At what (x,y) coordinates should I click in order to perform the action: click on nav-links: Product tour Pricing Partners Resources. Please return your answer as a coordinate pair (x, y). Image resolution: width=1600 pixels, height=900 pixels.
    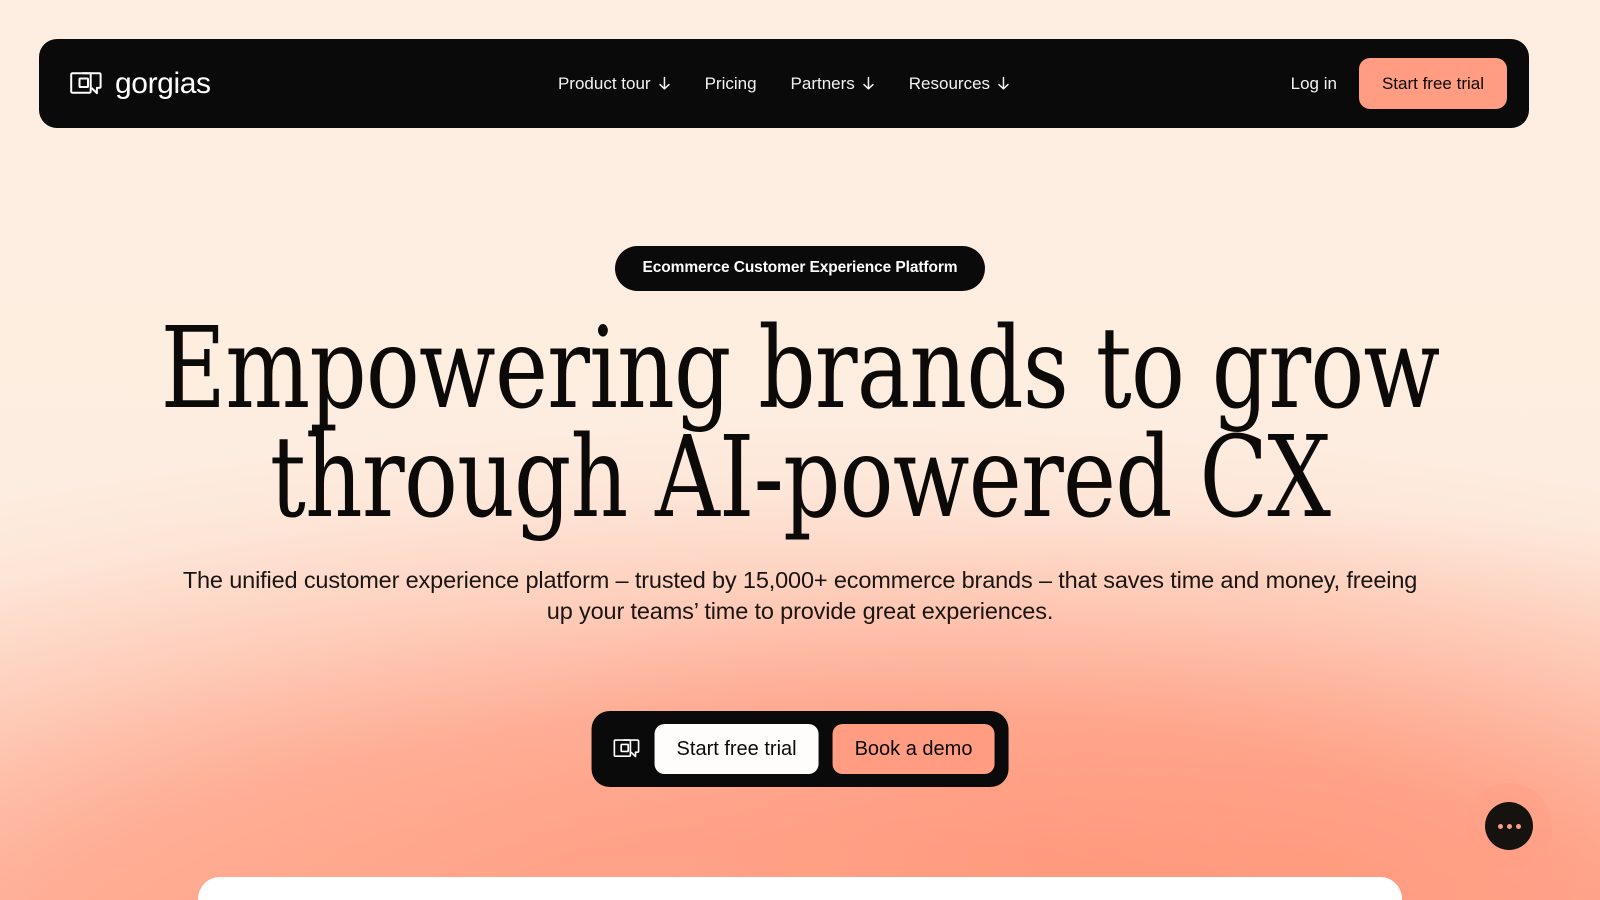
    Looking at the image, I should click on (784, 83).